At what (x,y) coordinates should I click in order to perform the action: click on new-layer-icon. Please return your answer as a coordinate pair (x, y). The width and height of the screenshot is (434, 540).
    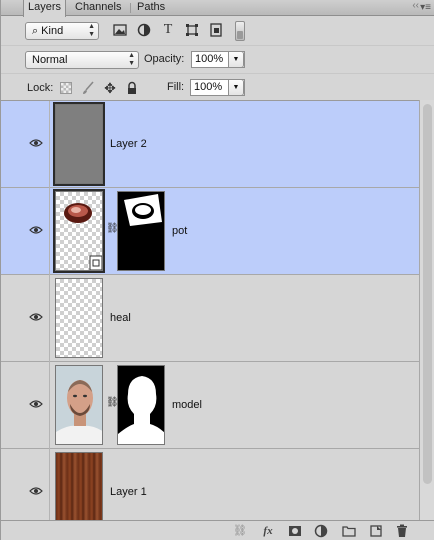
    Looking at the image, I should click on (376, 531).